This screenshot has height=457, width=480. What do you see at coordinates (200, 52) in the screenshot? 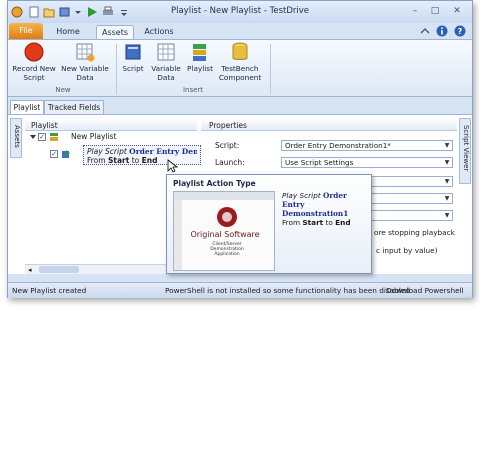
I see `playlist-stack-icon` at bounding box center [200, 52].